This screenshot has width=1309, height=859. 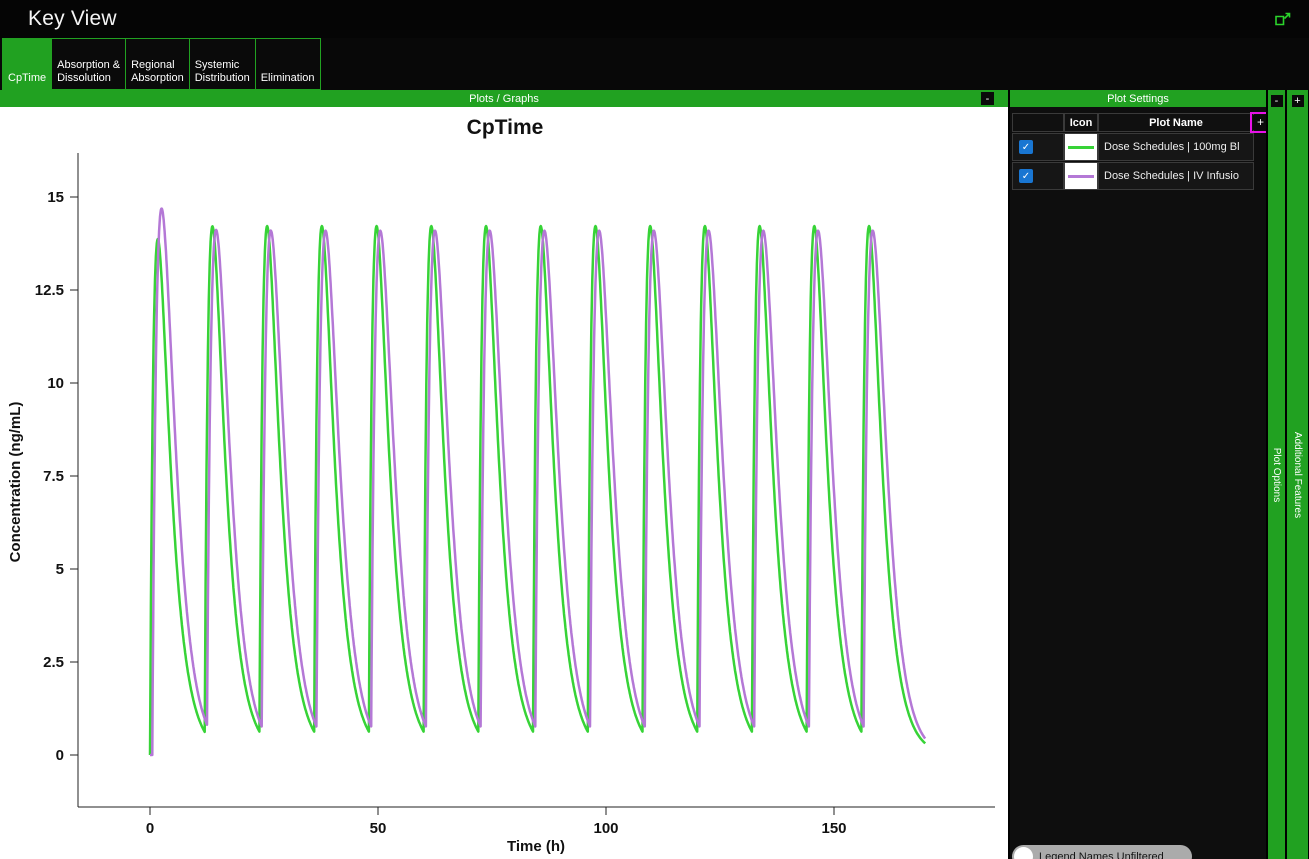 What do you see at coordinates (1081, 122) in the screenshot?
I see `icon-column-header: Icon` at bounding box center [1081, 122].